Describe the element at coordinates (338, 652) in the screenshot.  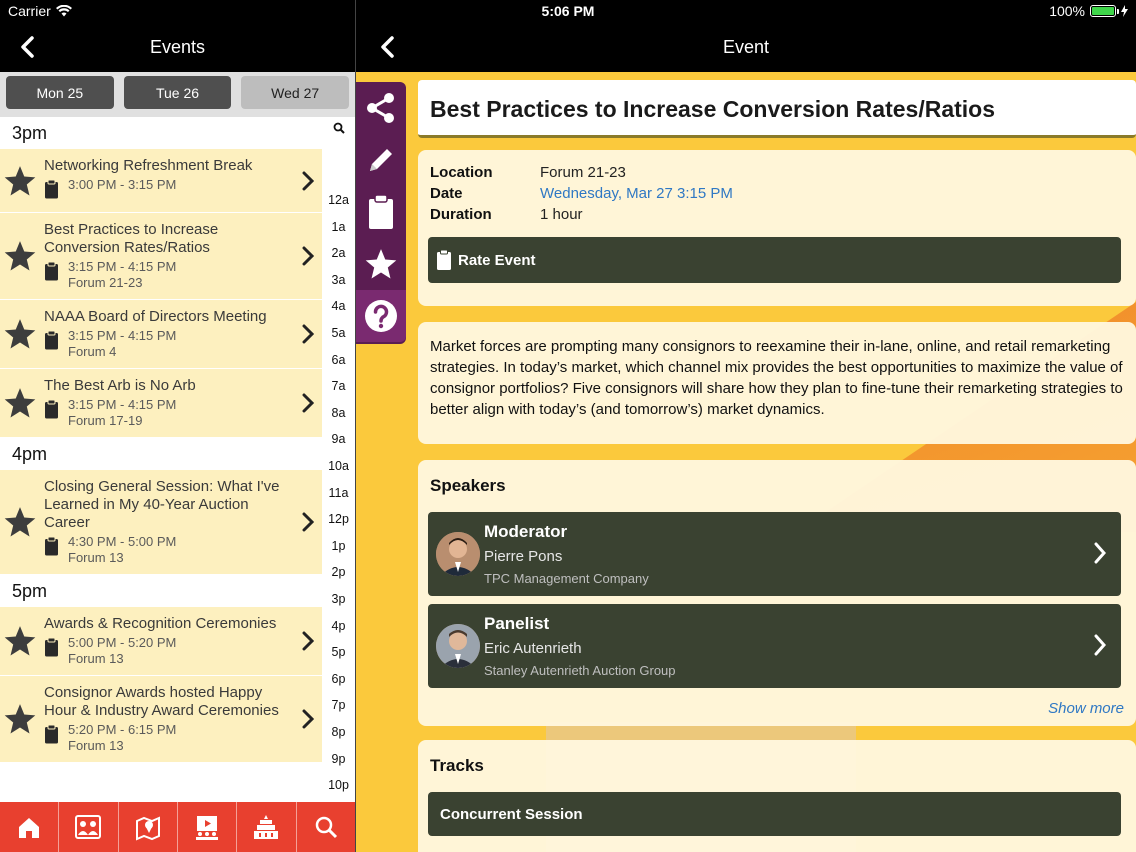
I see `time-index-item: 5p` at that location.